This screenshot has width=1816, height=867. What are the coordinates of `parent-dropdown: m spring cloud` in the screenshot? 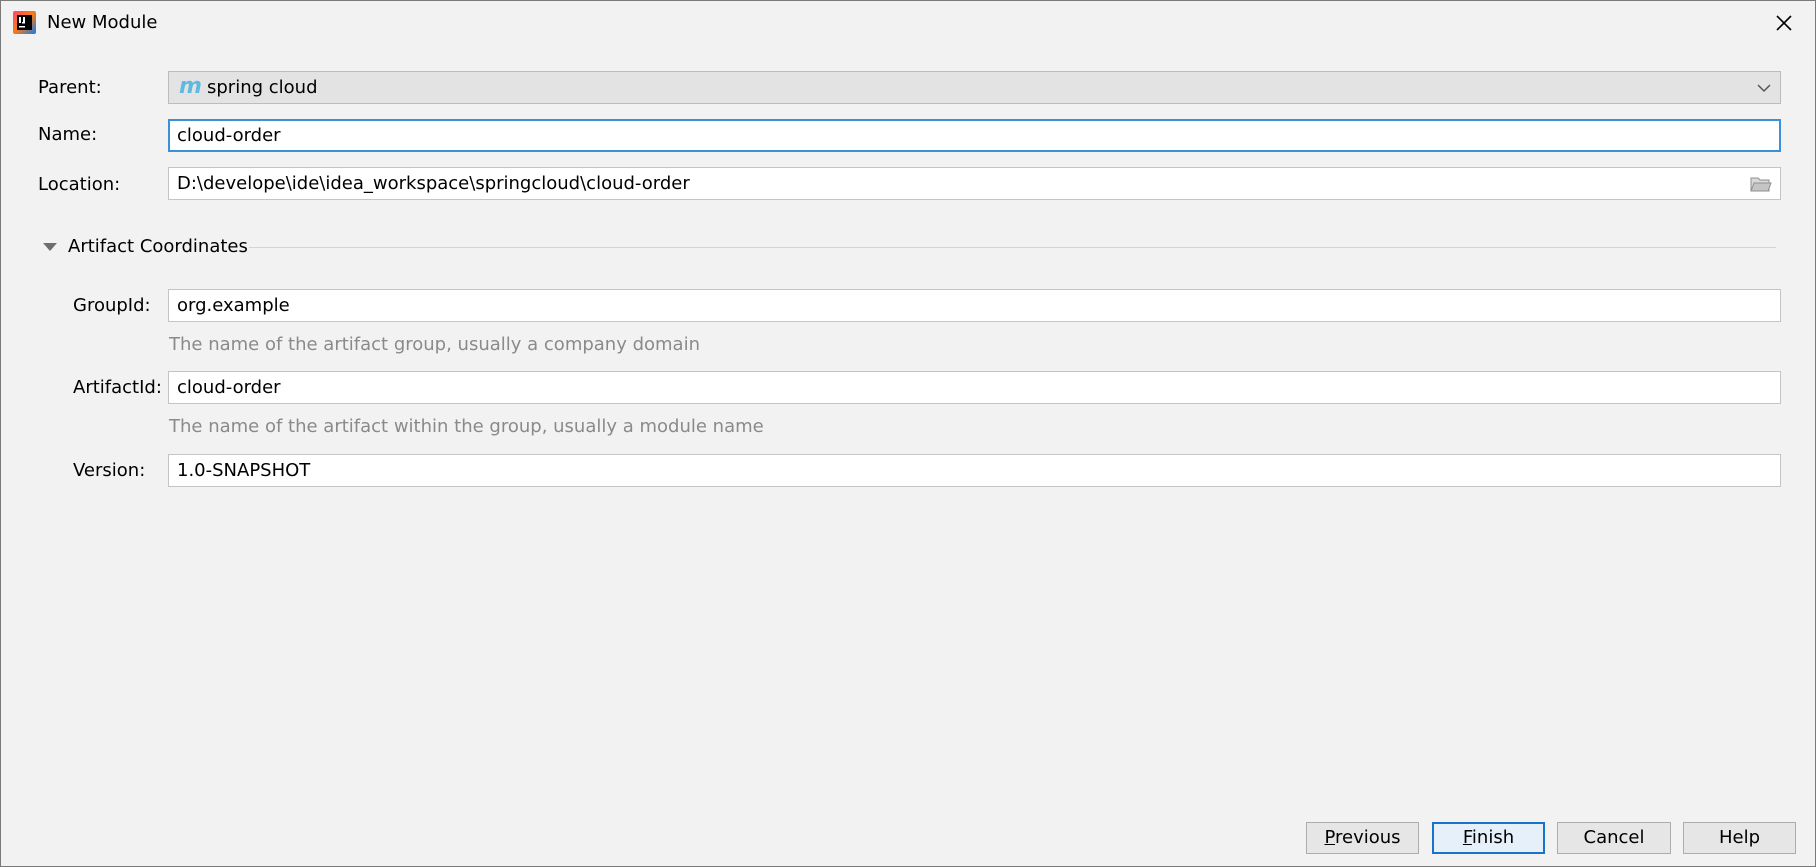 It's located at (974, 87).